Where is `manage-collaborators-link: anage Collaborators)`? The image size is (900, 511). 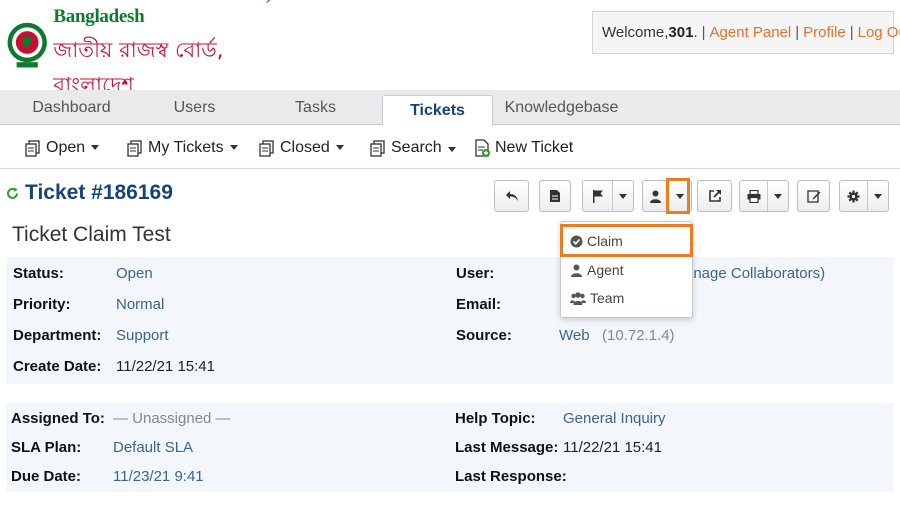
manage-collaborators-link: anage Collaborators) is located at coordinates (755, 273).